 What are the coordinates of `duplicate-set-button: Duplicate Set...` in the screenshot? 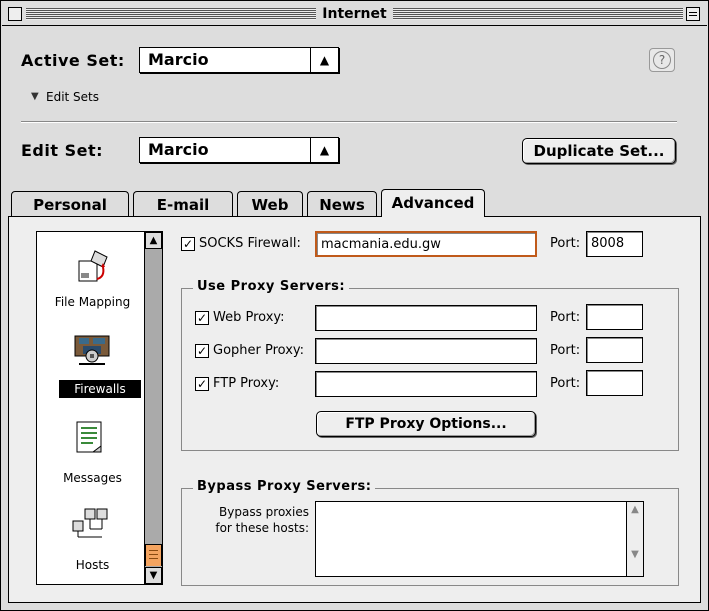 It's located at (599, 151).